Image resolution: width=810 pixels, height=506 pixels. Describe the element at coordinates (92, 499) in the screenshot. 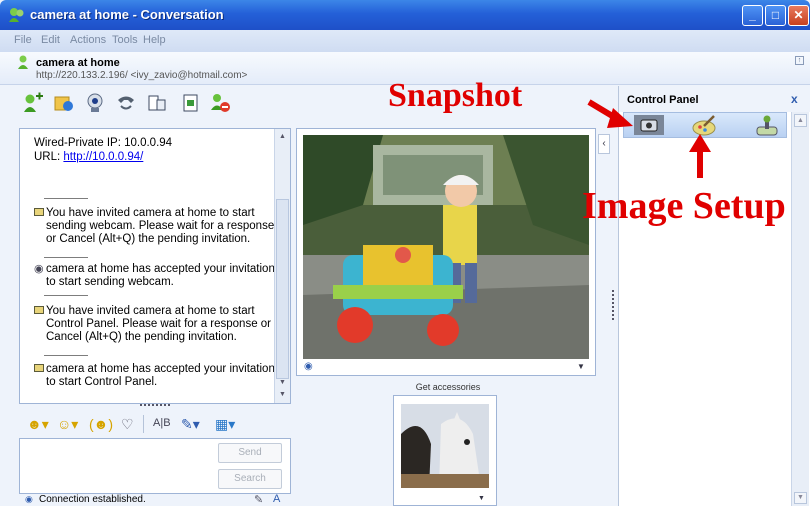

I see `status-text: Connection established.` at that location.